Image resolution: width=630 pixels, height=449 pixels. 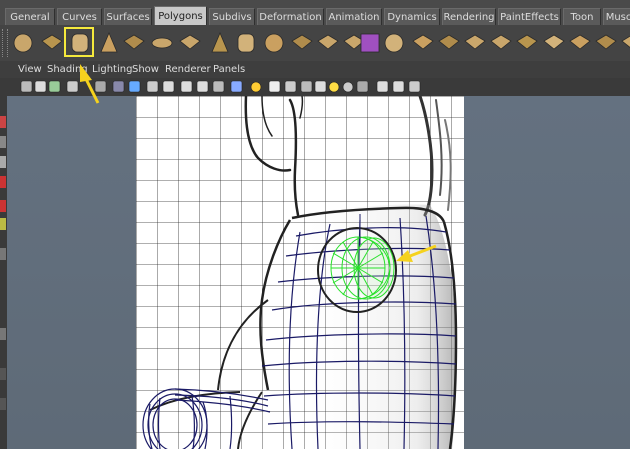 What do you see at coordinates (229, 70) in the screenshot?
I see `panel-menu-panels: Panels` at bounding box center [229, 70].